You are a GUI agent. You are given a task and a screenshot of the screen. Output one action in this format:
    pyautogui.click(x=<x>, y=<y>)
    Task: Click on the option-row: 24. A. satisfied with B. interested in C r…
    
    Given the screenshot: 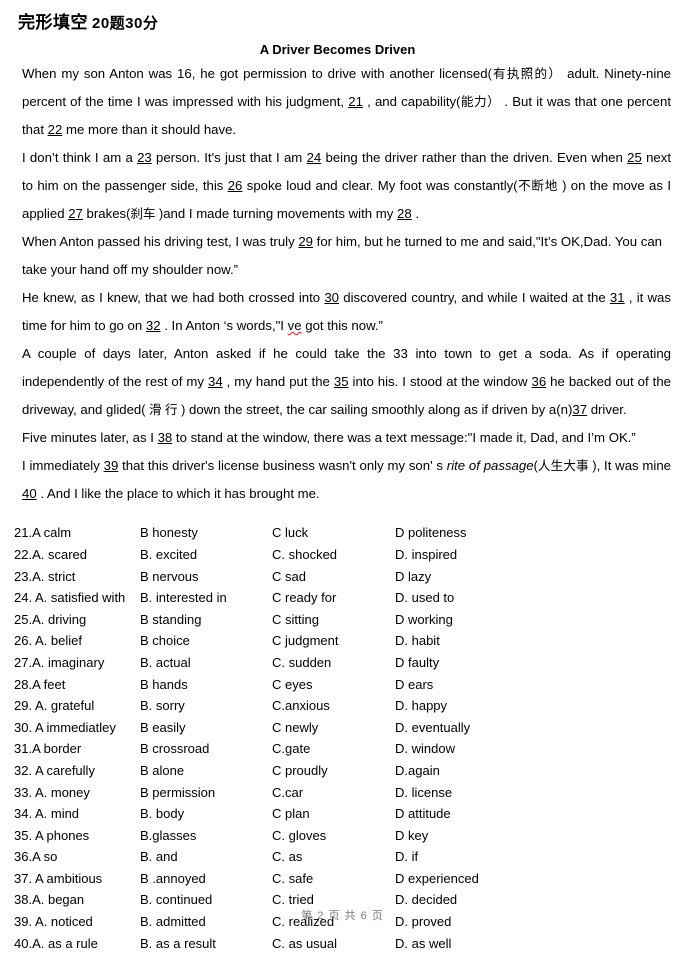 What is the action you would take?
    pyautogui.click(x=349, y=598)
    